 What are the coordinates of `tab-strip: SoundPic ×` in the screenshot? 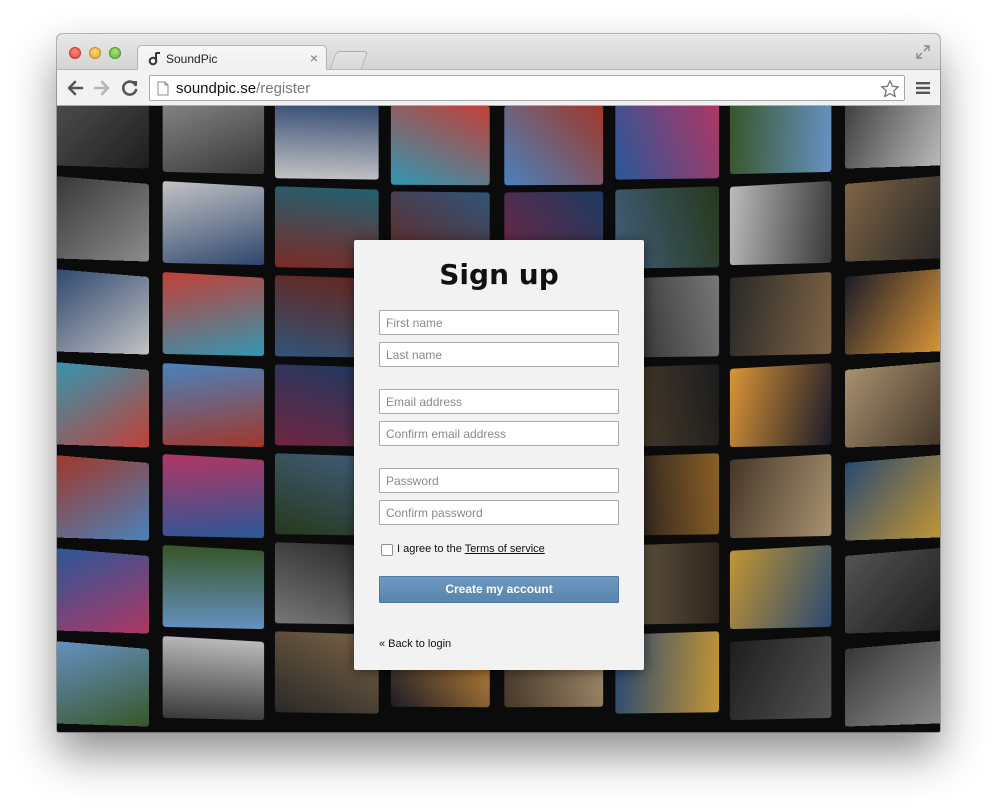 It's located at (498, 52).